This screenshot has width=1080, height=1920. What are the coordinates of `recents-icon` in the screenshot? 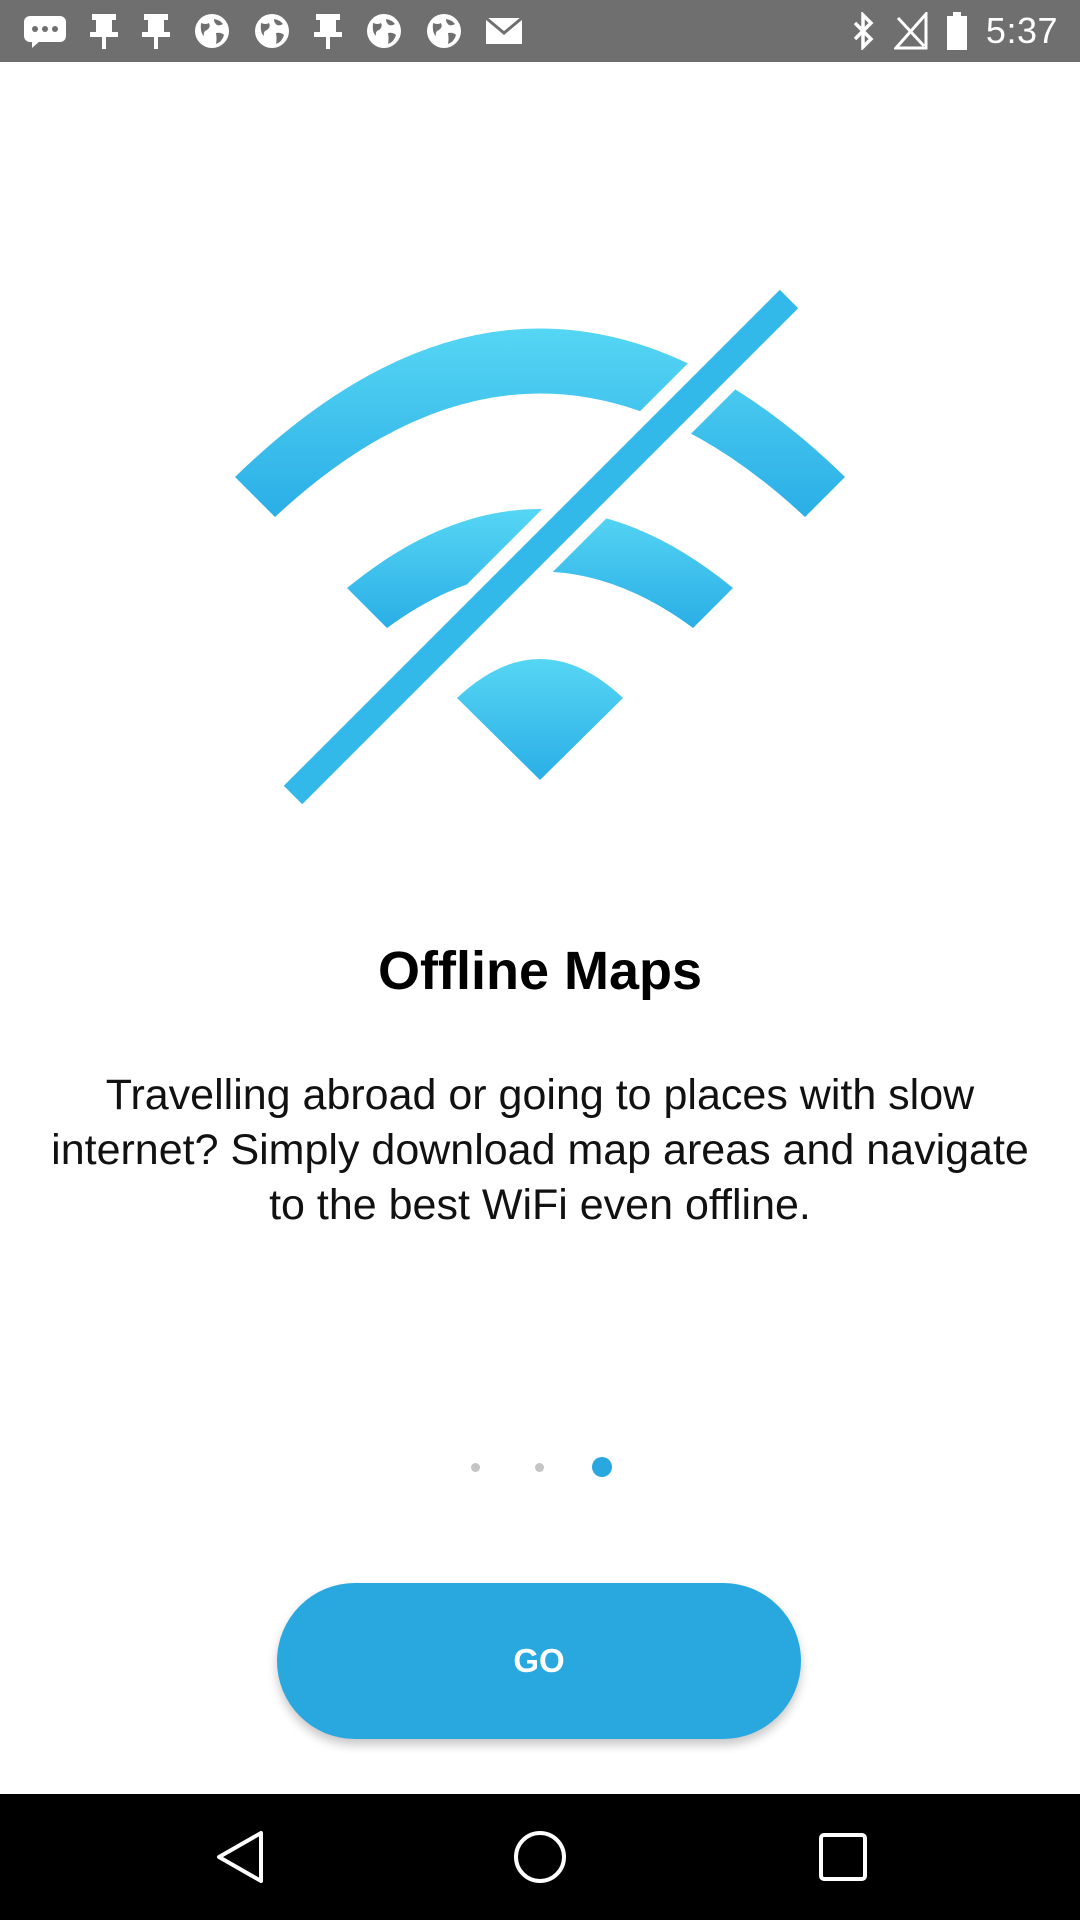 It's located at (843, 1857).